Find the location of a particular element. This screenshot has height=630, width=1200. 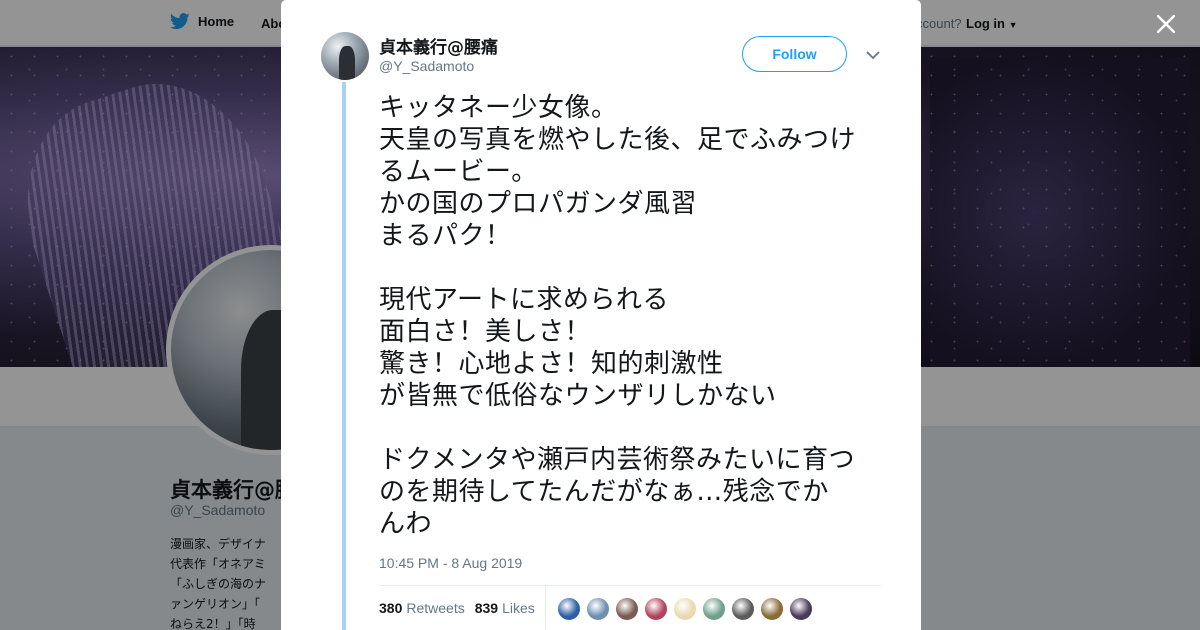

close-button is located at coordinates (1166, 24).